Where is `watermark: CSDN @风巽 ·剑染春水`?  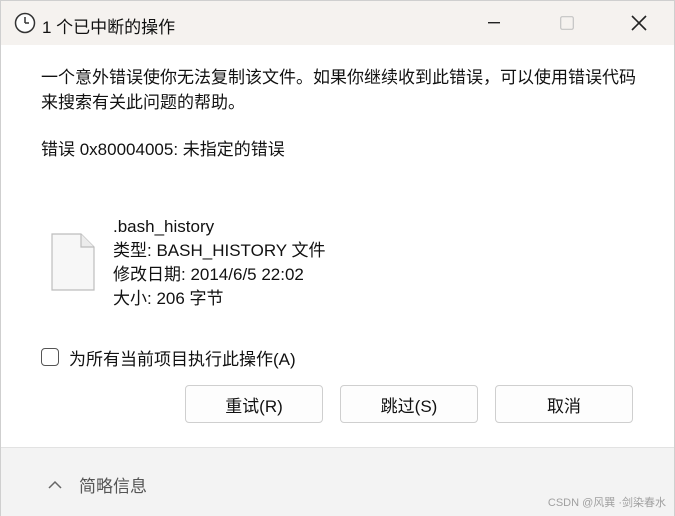 watermark: CSDN @风巽 ·剑染春水 is located at coordinates (606, 503).